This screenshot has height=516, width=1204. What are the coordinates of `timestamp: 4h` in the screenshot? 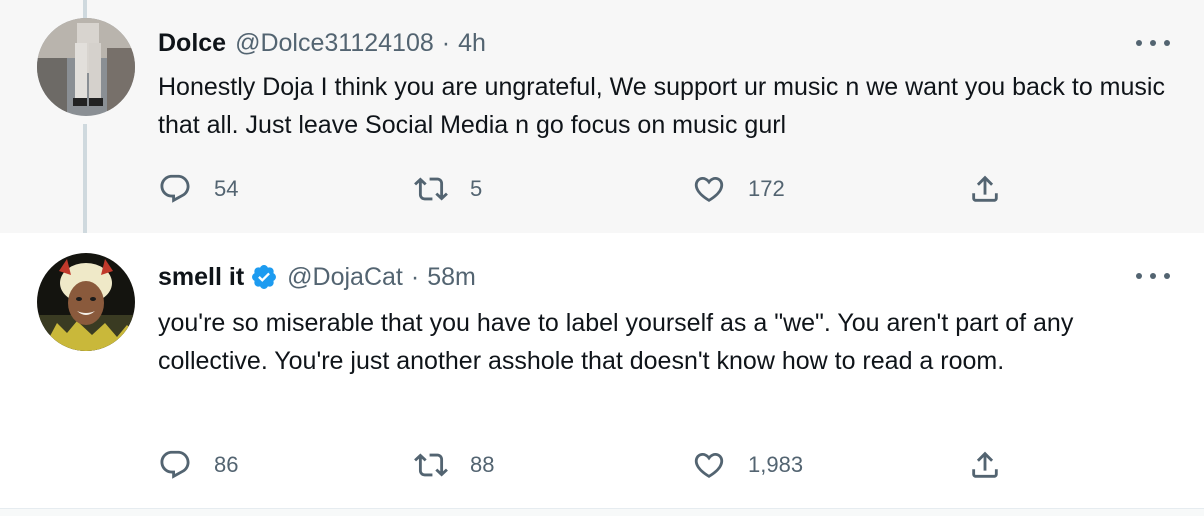 It's located at (472, 43).